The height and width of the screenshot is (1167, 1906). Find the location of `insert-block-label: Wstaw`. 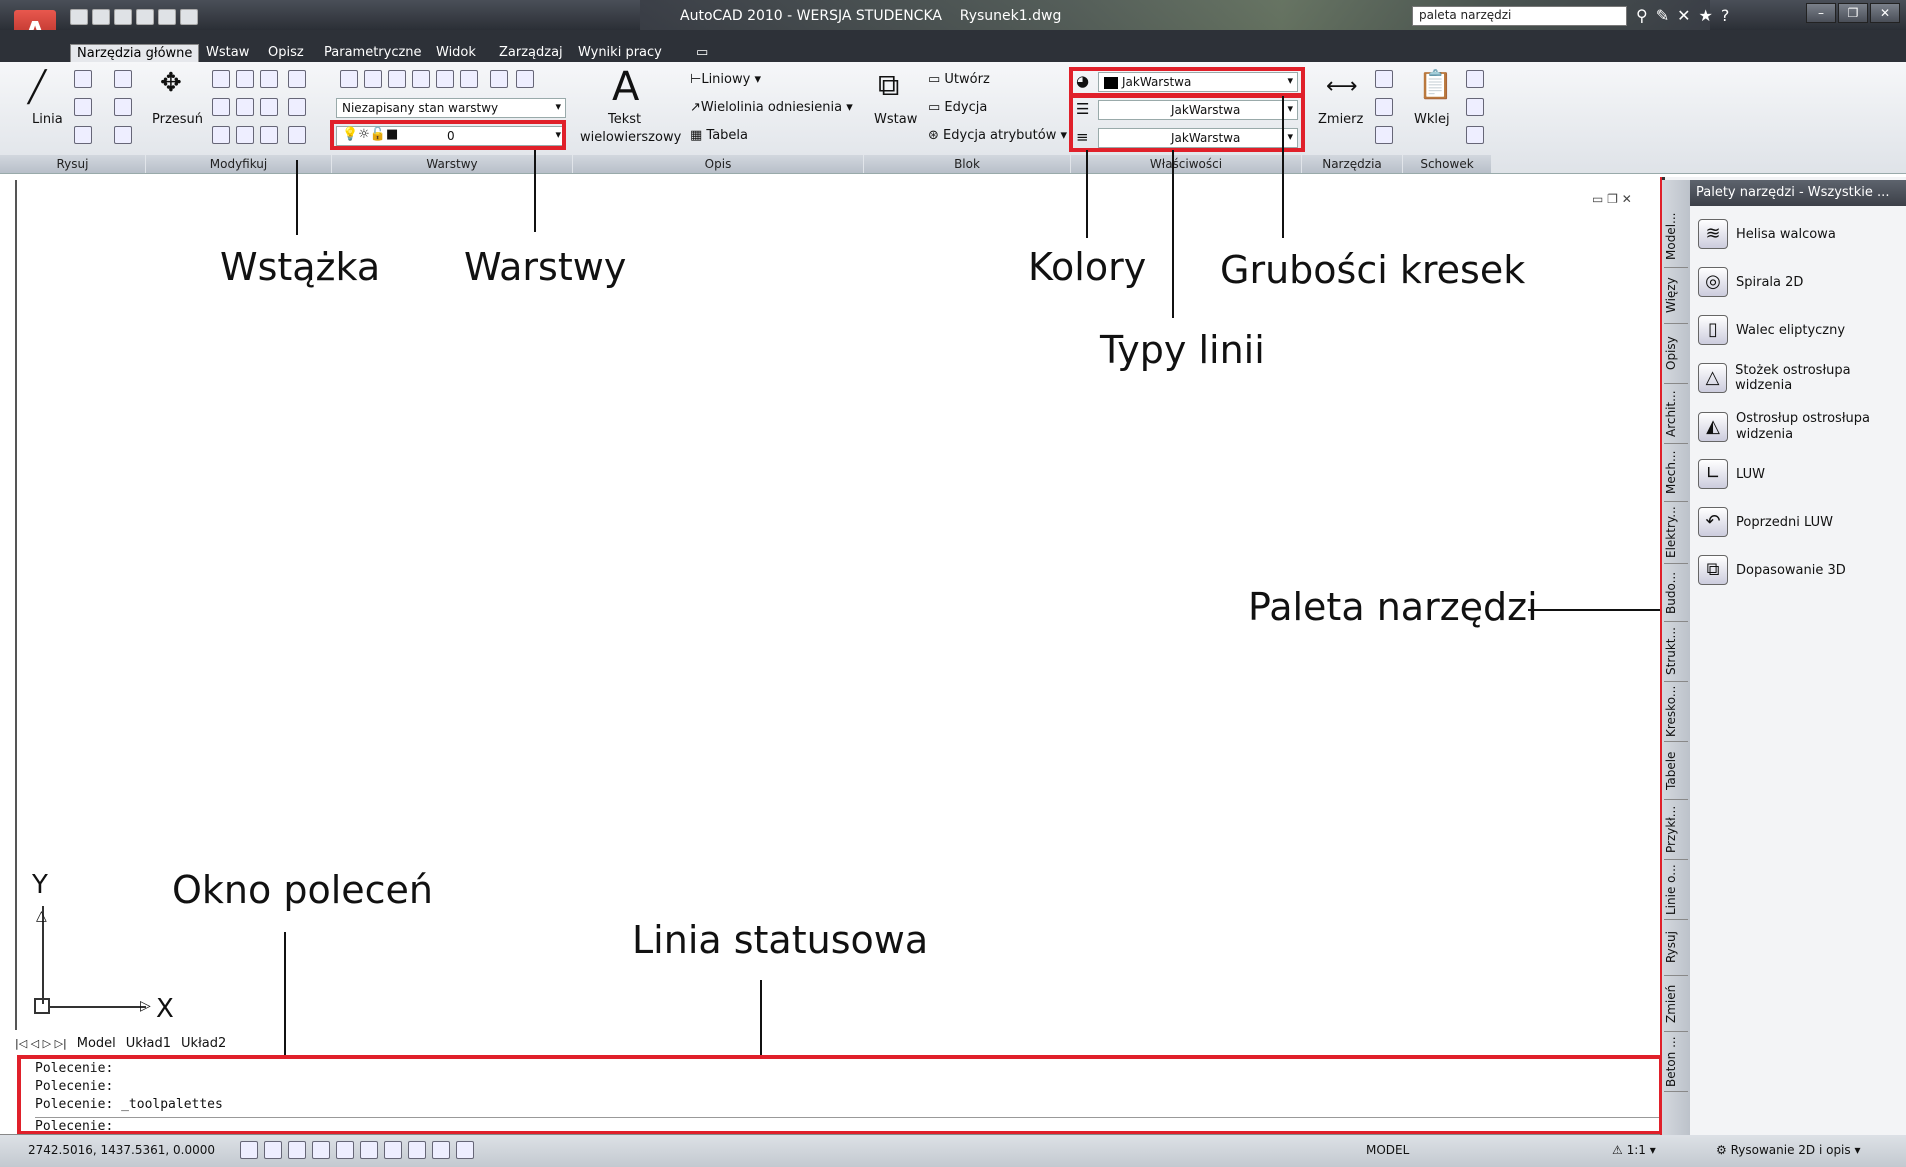

insert-block-label: Wstaw is located at coordinates (895, 119).